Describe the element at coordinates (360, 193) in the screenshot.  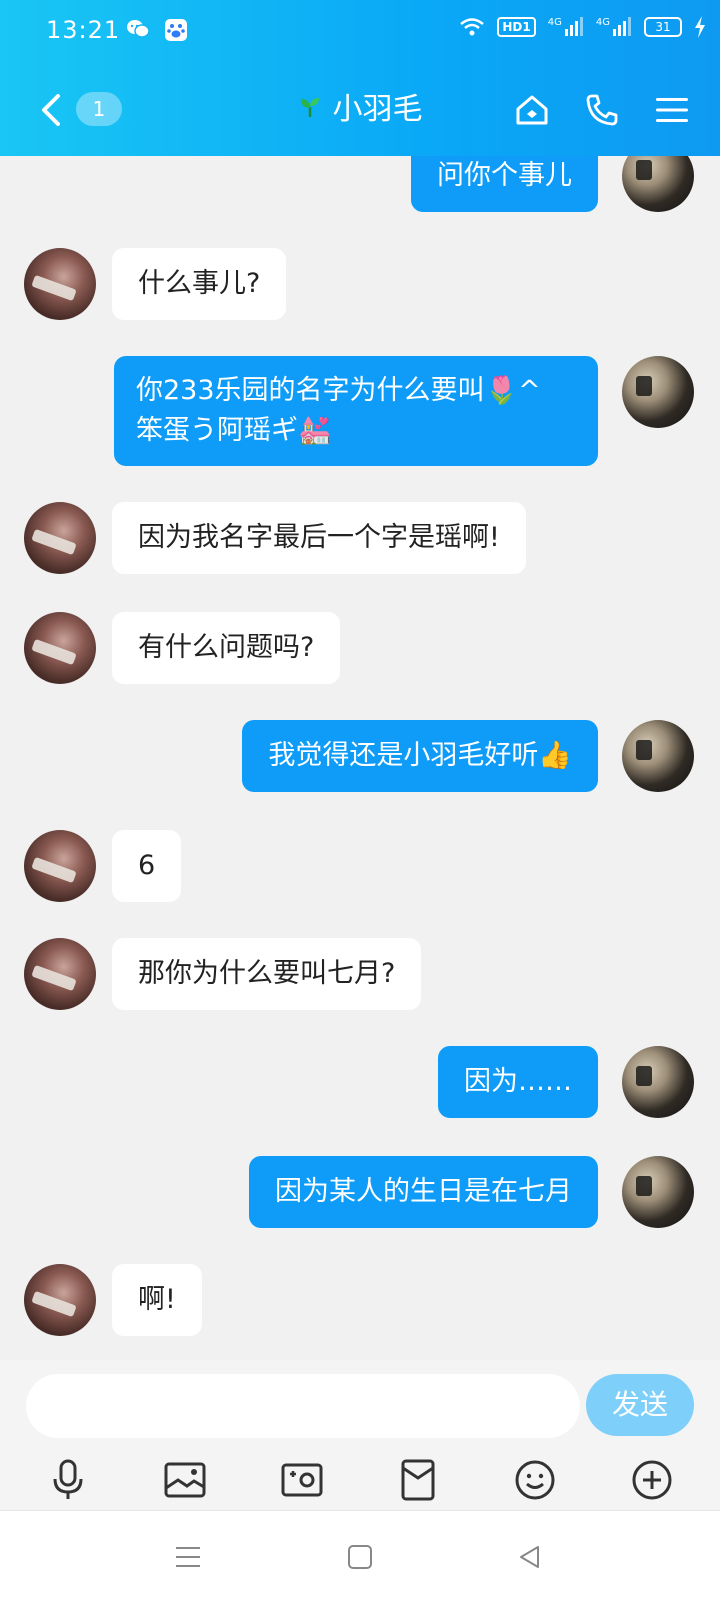
I see `message-row-sent: 问你个事儿` at that location.